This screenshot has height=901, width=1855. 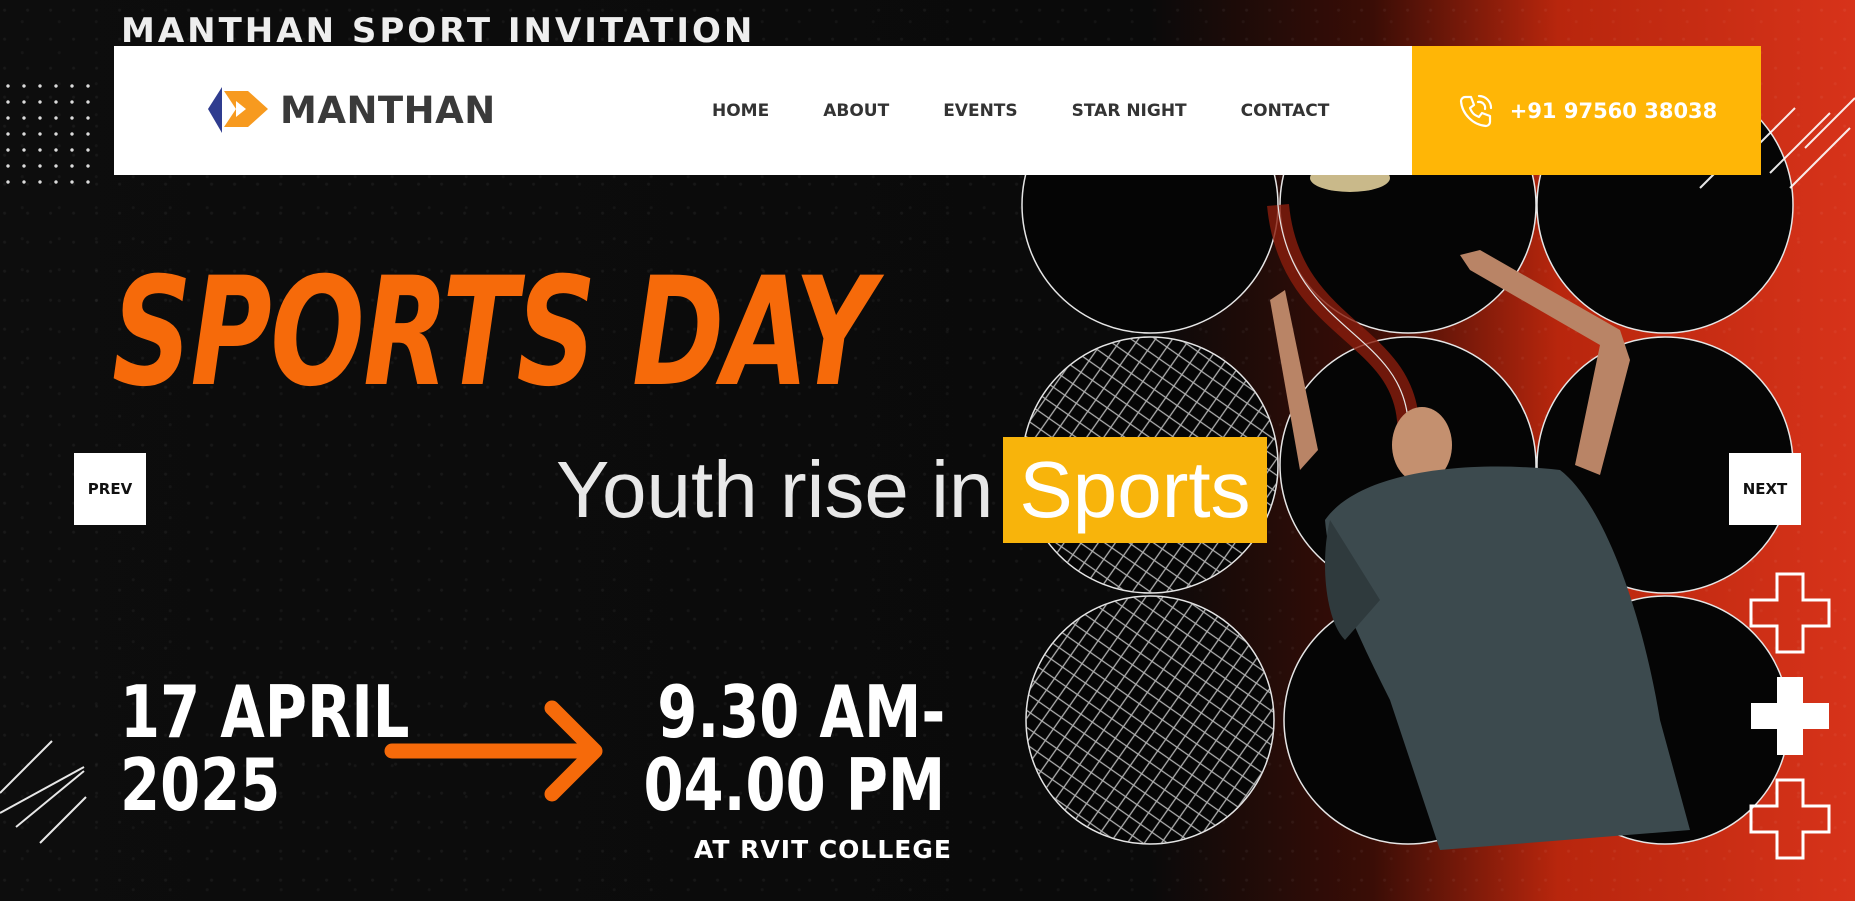 What do you see at coordinates (801, 712) in the screenshot?
I see `time-line-1: 9.30 AM-` at bounding box center [801, 712].